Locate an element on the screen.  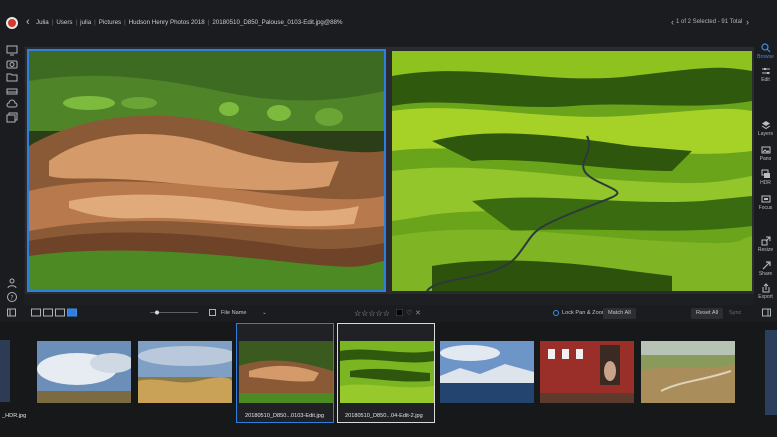
cloud-icon is located at coordinates (12, 103).